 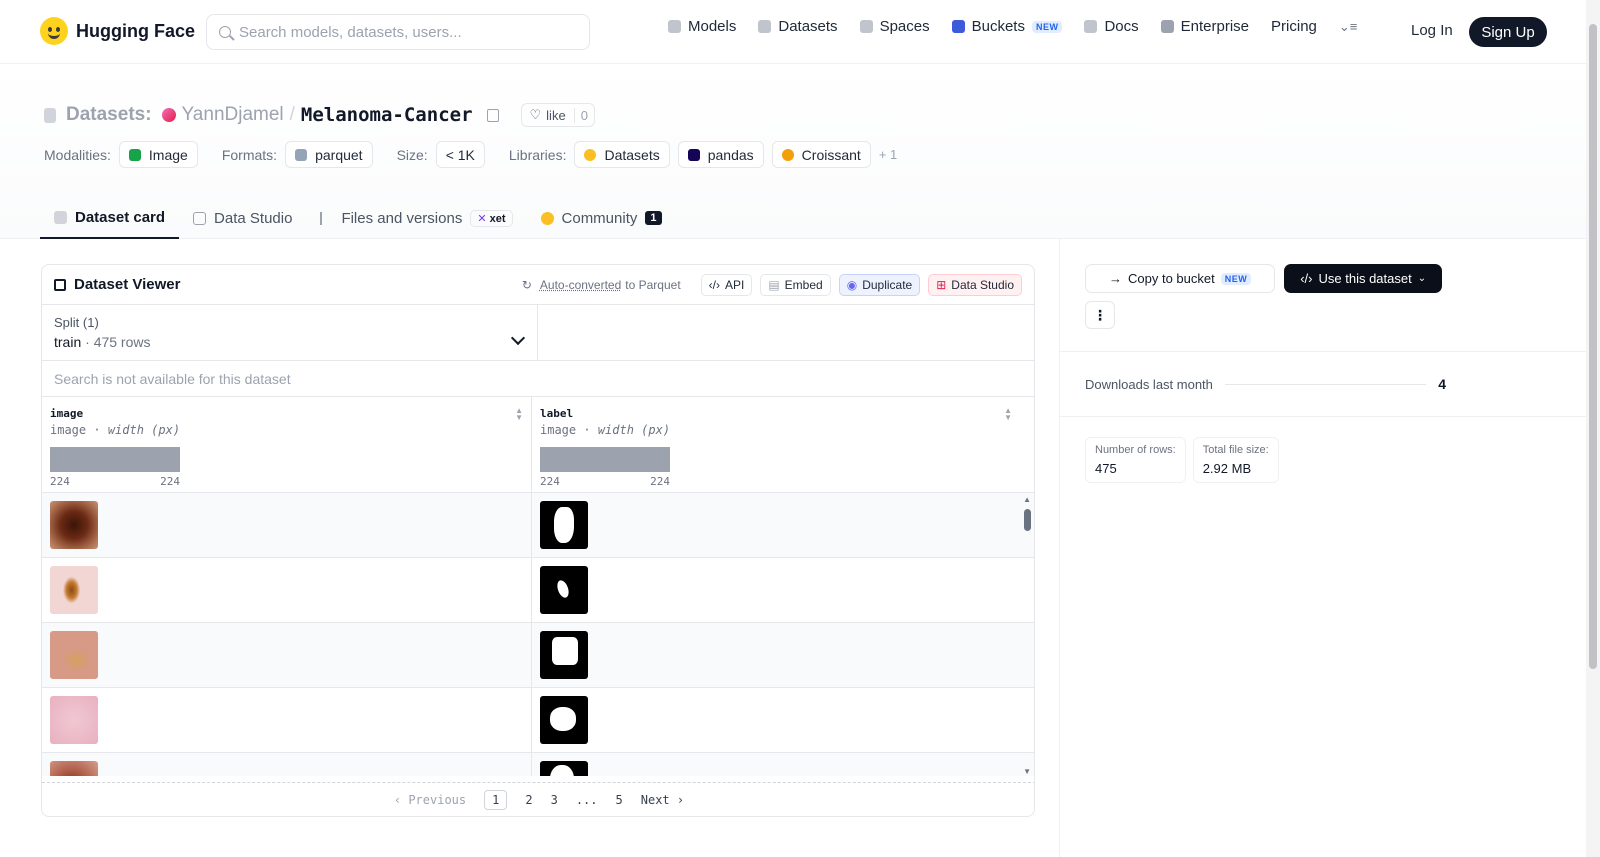 I want to click on page-scrollbar, so click(x=1593, y=428).